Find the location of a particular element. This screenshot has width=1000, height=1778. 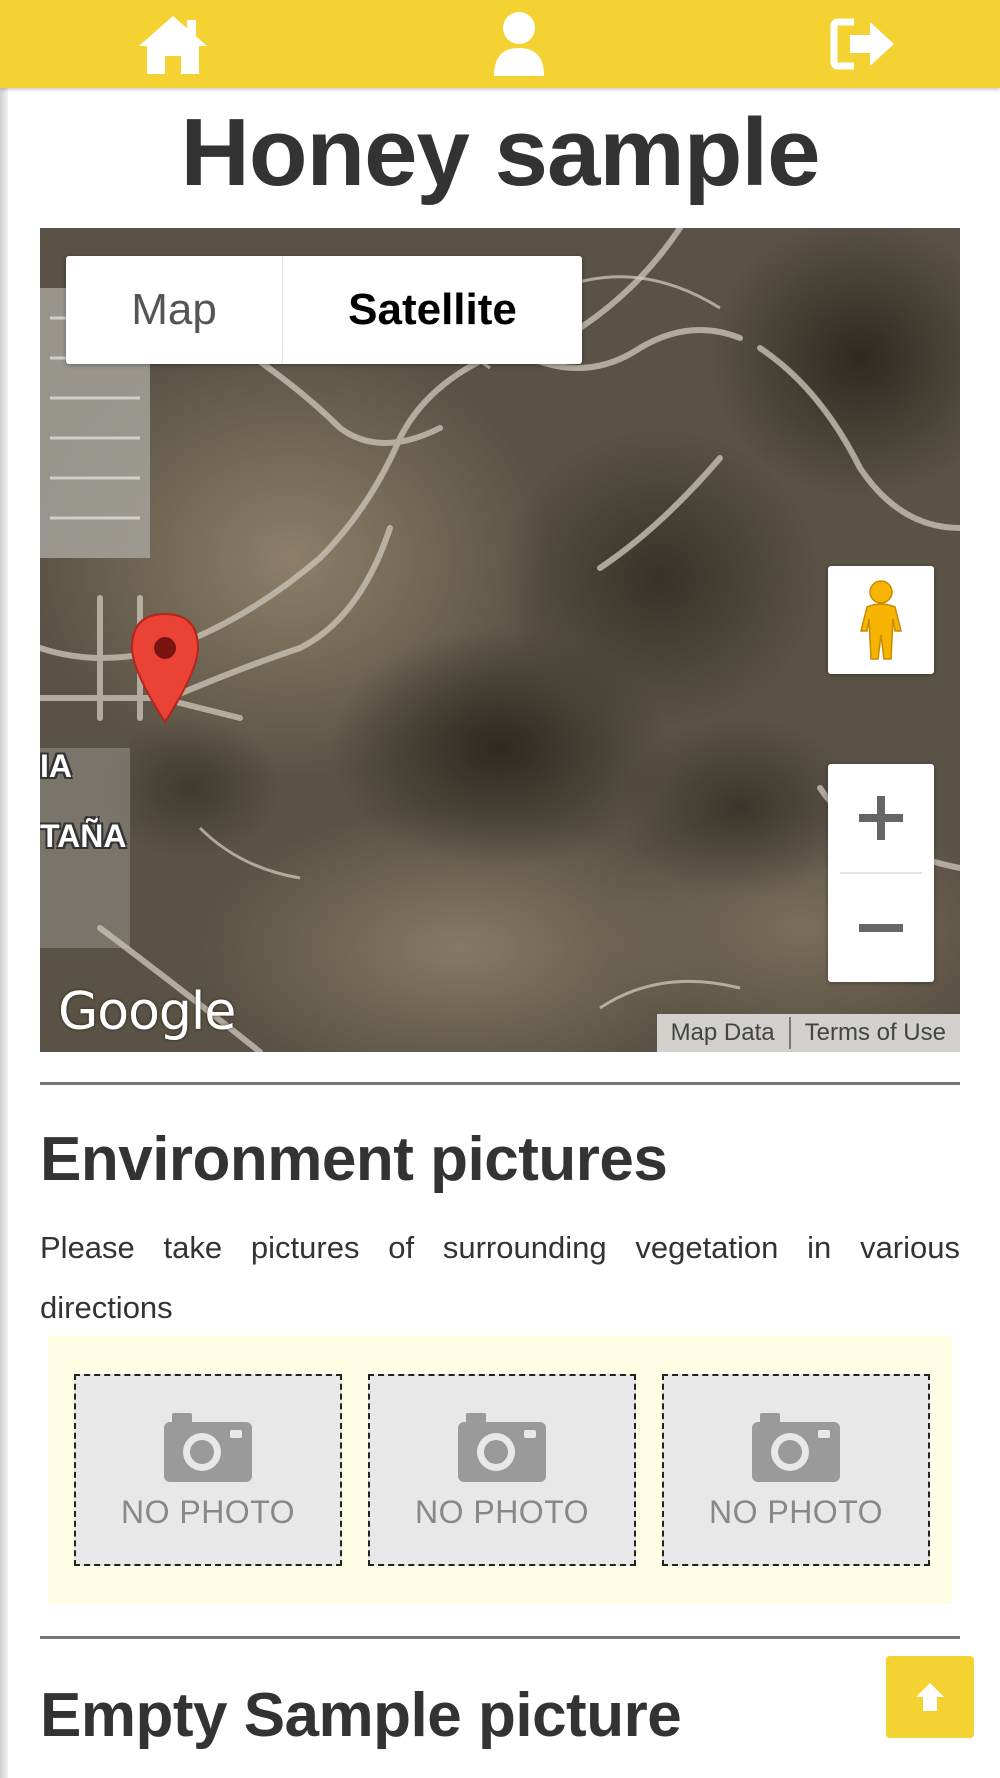

plus-icon is located at coordinates (881, 818).